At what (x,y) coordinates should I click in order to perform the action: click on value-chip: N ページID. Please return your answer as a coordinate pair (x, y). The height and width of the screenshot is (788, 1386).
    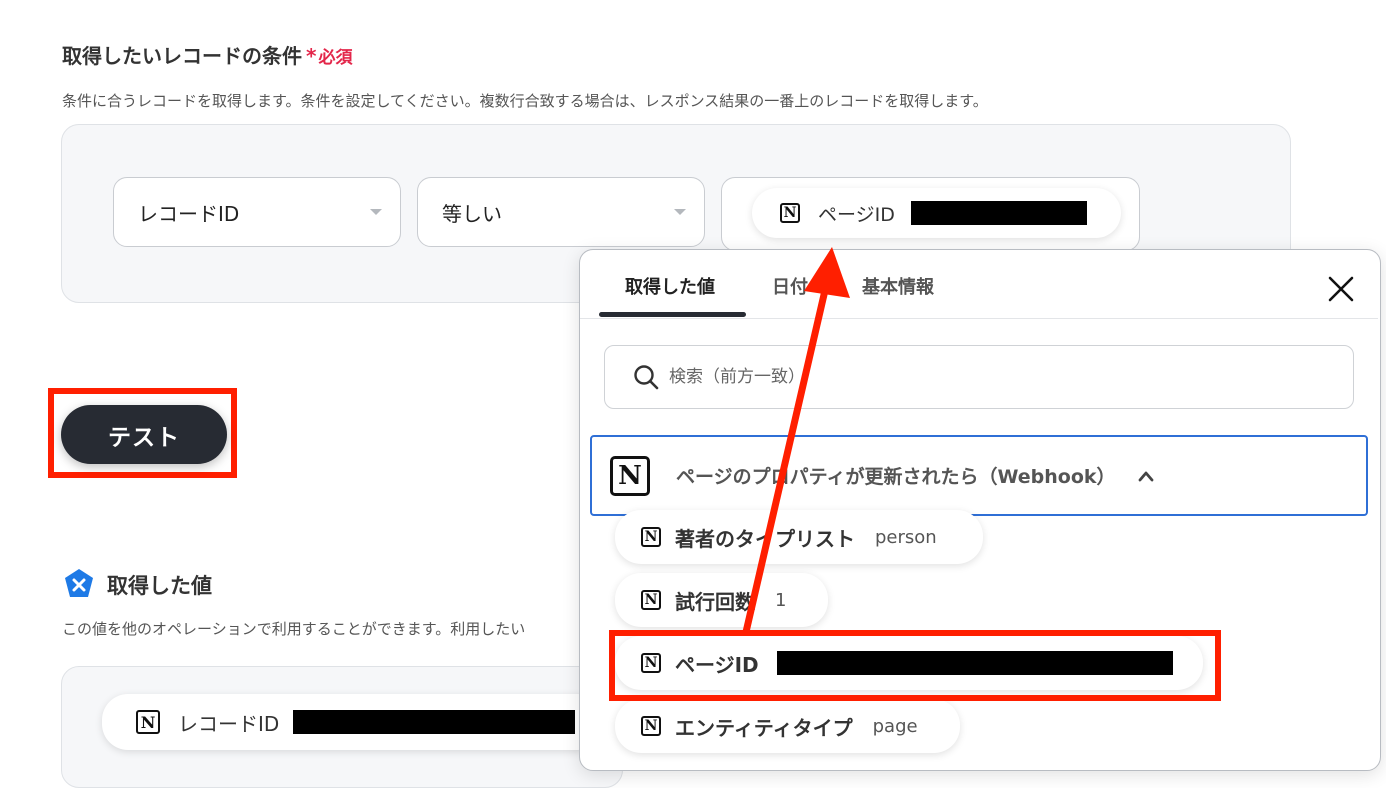
    Looking at the image, I should click on (936, 213).